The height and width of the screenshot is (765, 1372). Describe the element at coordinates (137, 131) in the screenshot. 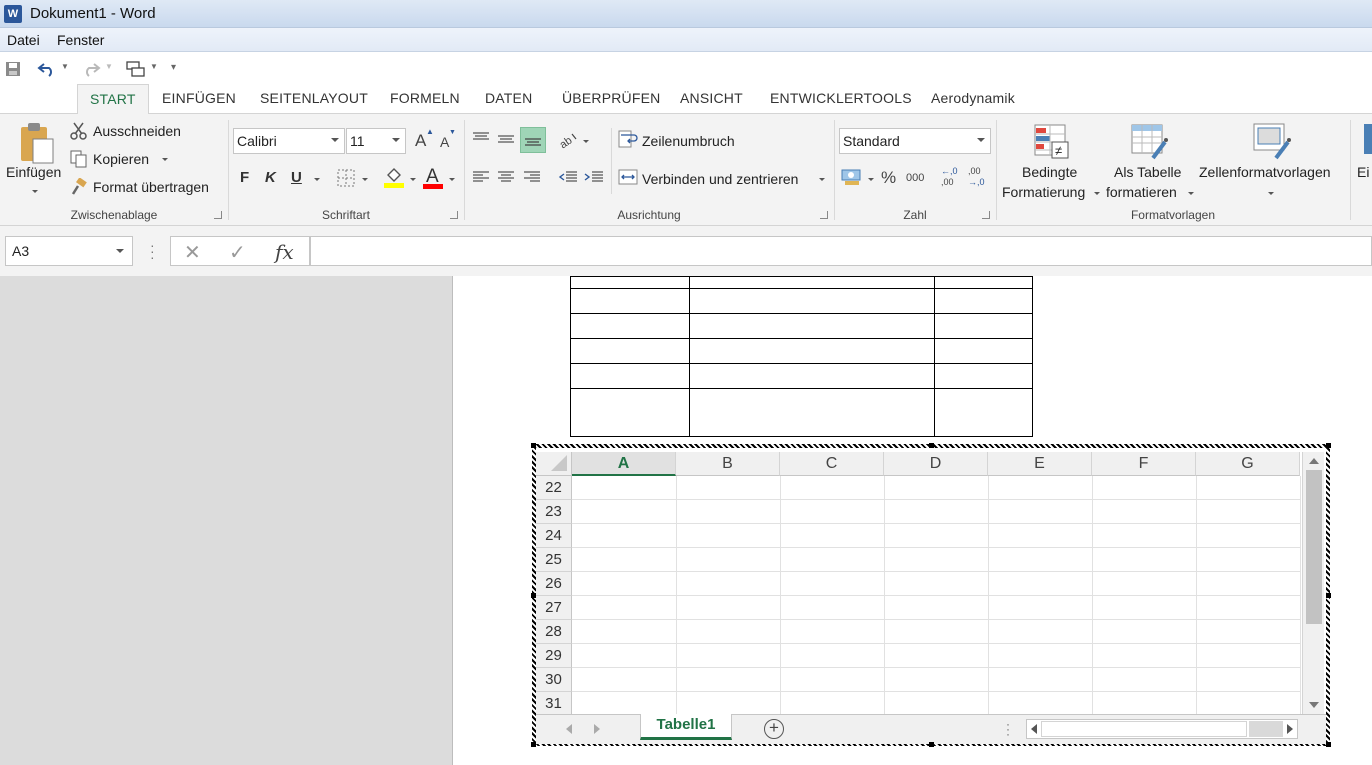

I see `cut-button: Ausschneiden` at that location.